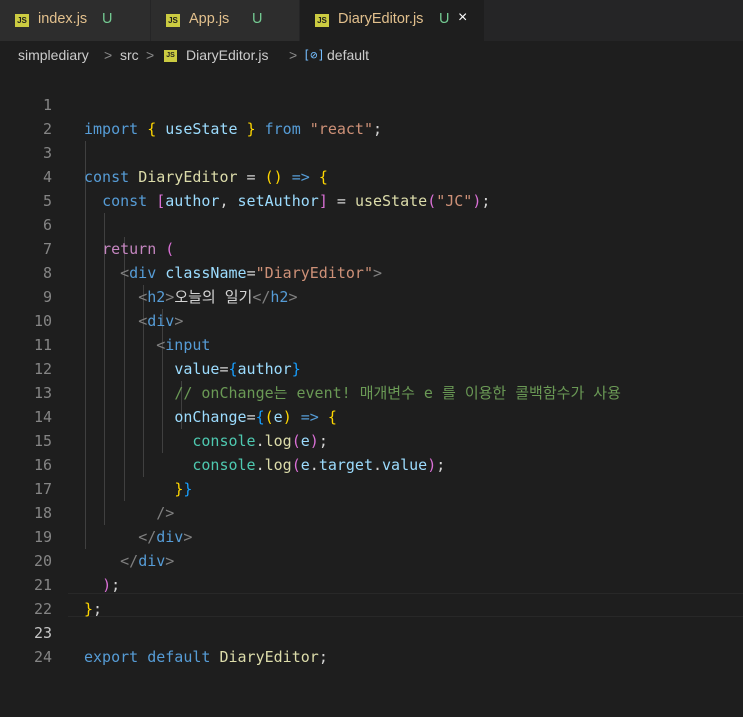  What do you see at coordinates (371, 343) in the screenshot?
I see `code-line: 11 value={author}` at bounding box center [371, 343].